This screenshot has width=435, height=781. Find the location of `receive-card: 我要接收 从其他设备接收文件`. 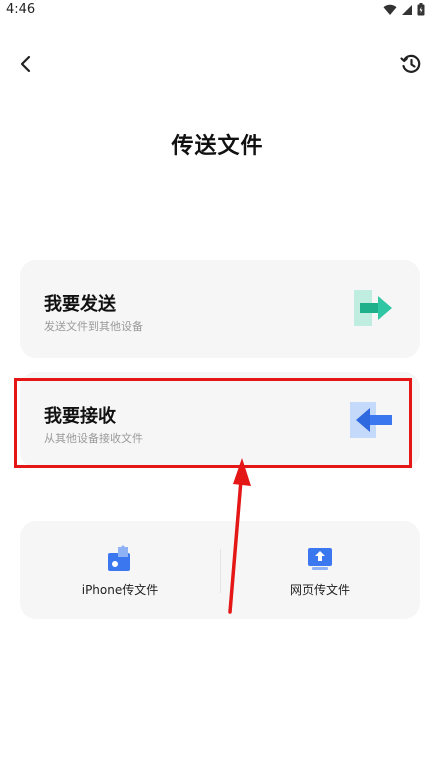

receive-card: 我要接收 从其他设备接收文件 is located at coordinates (220, 420).